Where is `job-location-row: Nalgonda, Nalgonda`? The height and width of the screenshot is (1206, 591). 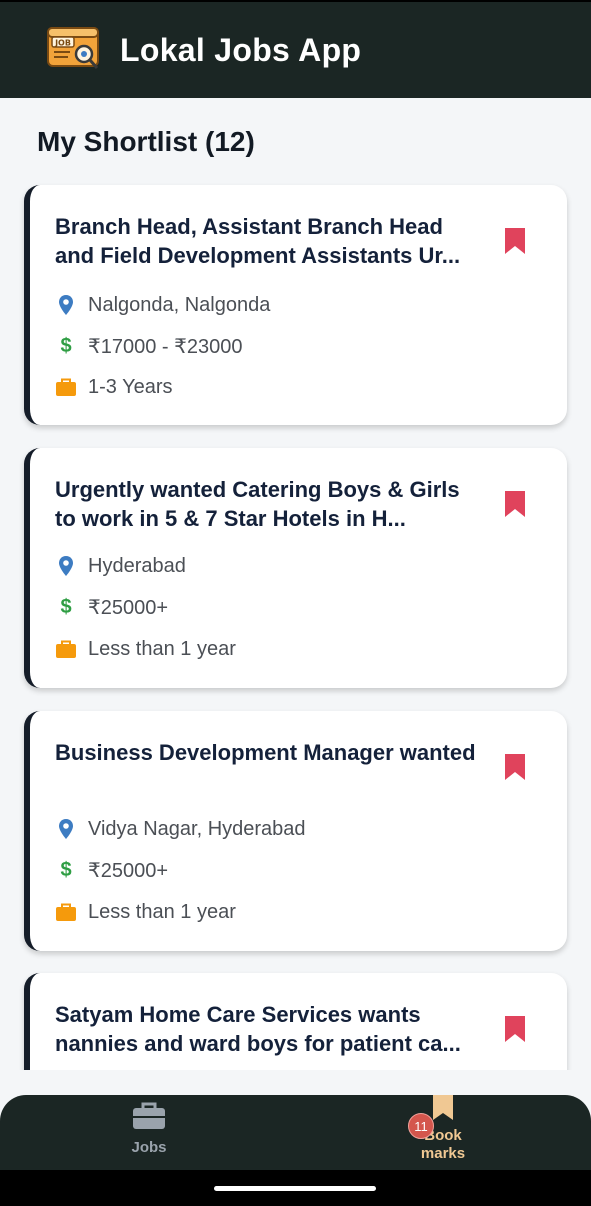 job-location-row: Nalgonda, Nalgonda is located at coordinates (162, 305).